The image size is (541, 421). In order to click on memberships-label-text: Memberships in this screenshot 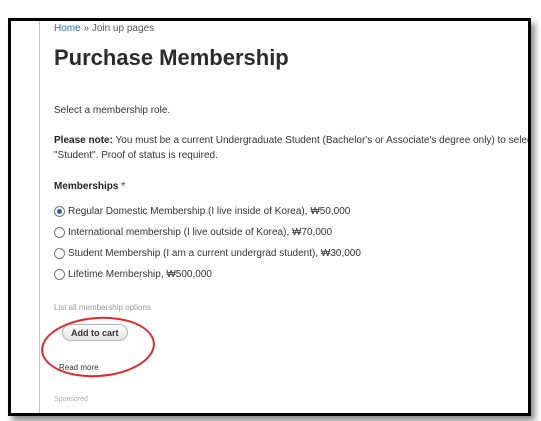, I will do `click(86, 186)`.